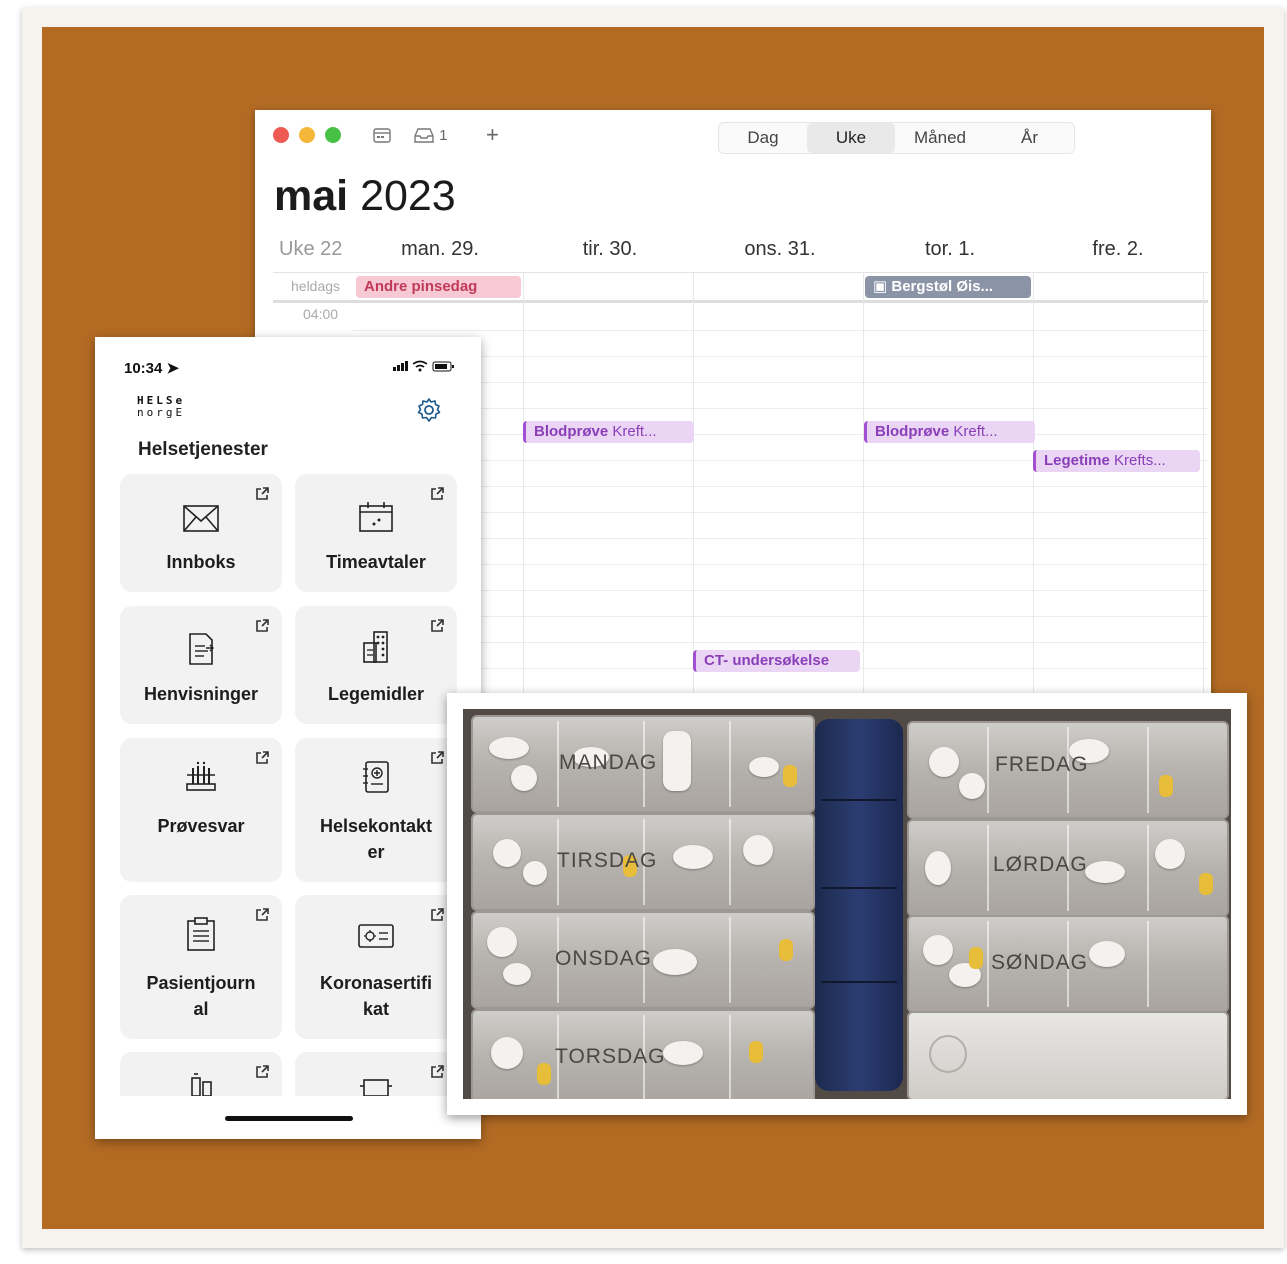 The width and height of the screenshot is (1287, 1264). I want to click on close-window-button, so click(281, 135).